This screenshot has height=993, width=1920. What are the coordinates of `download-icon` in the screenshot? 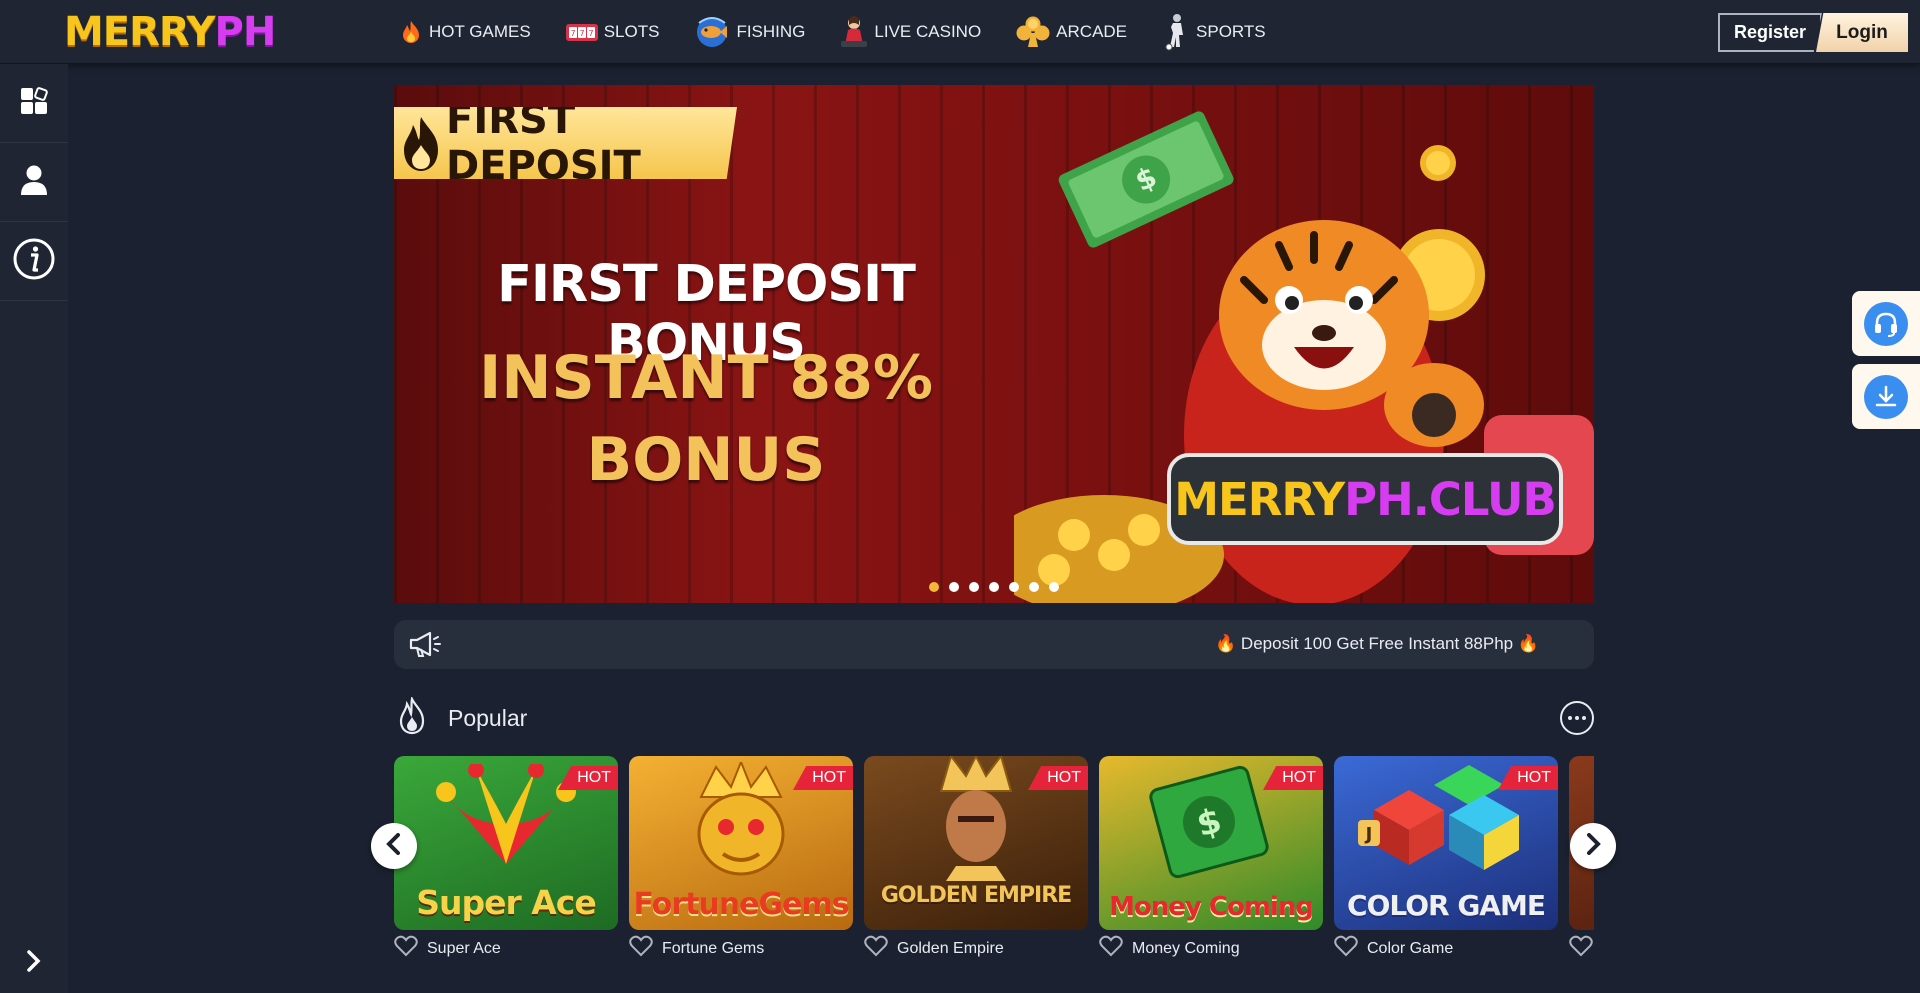 It's located at (1886, 396).